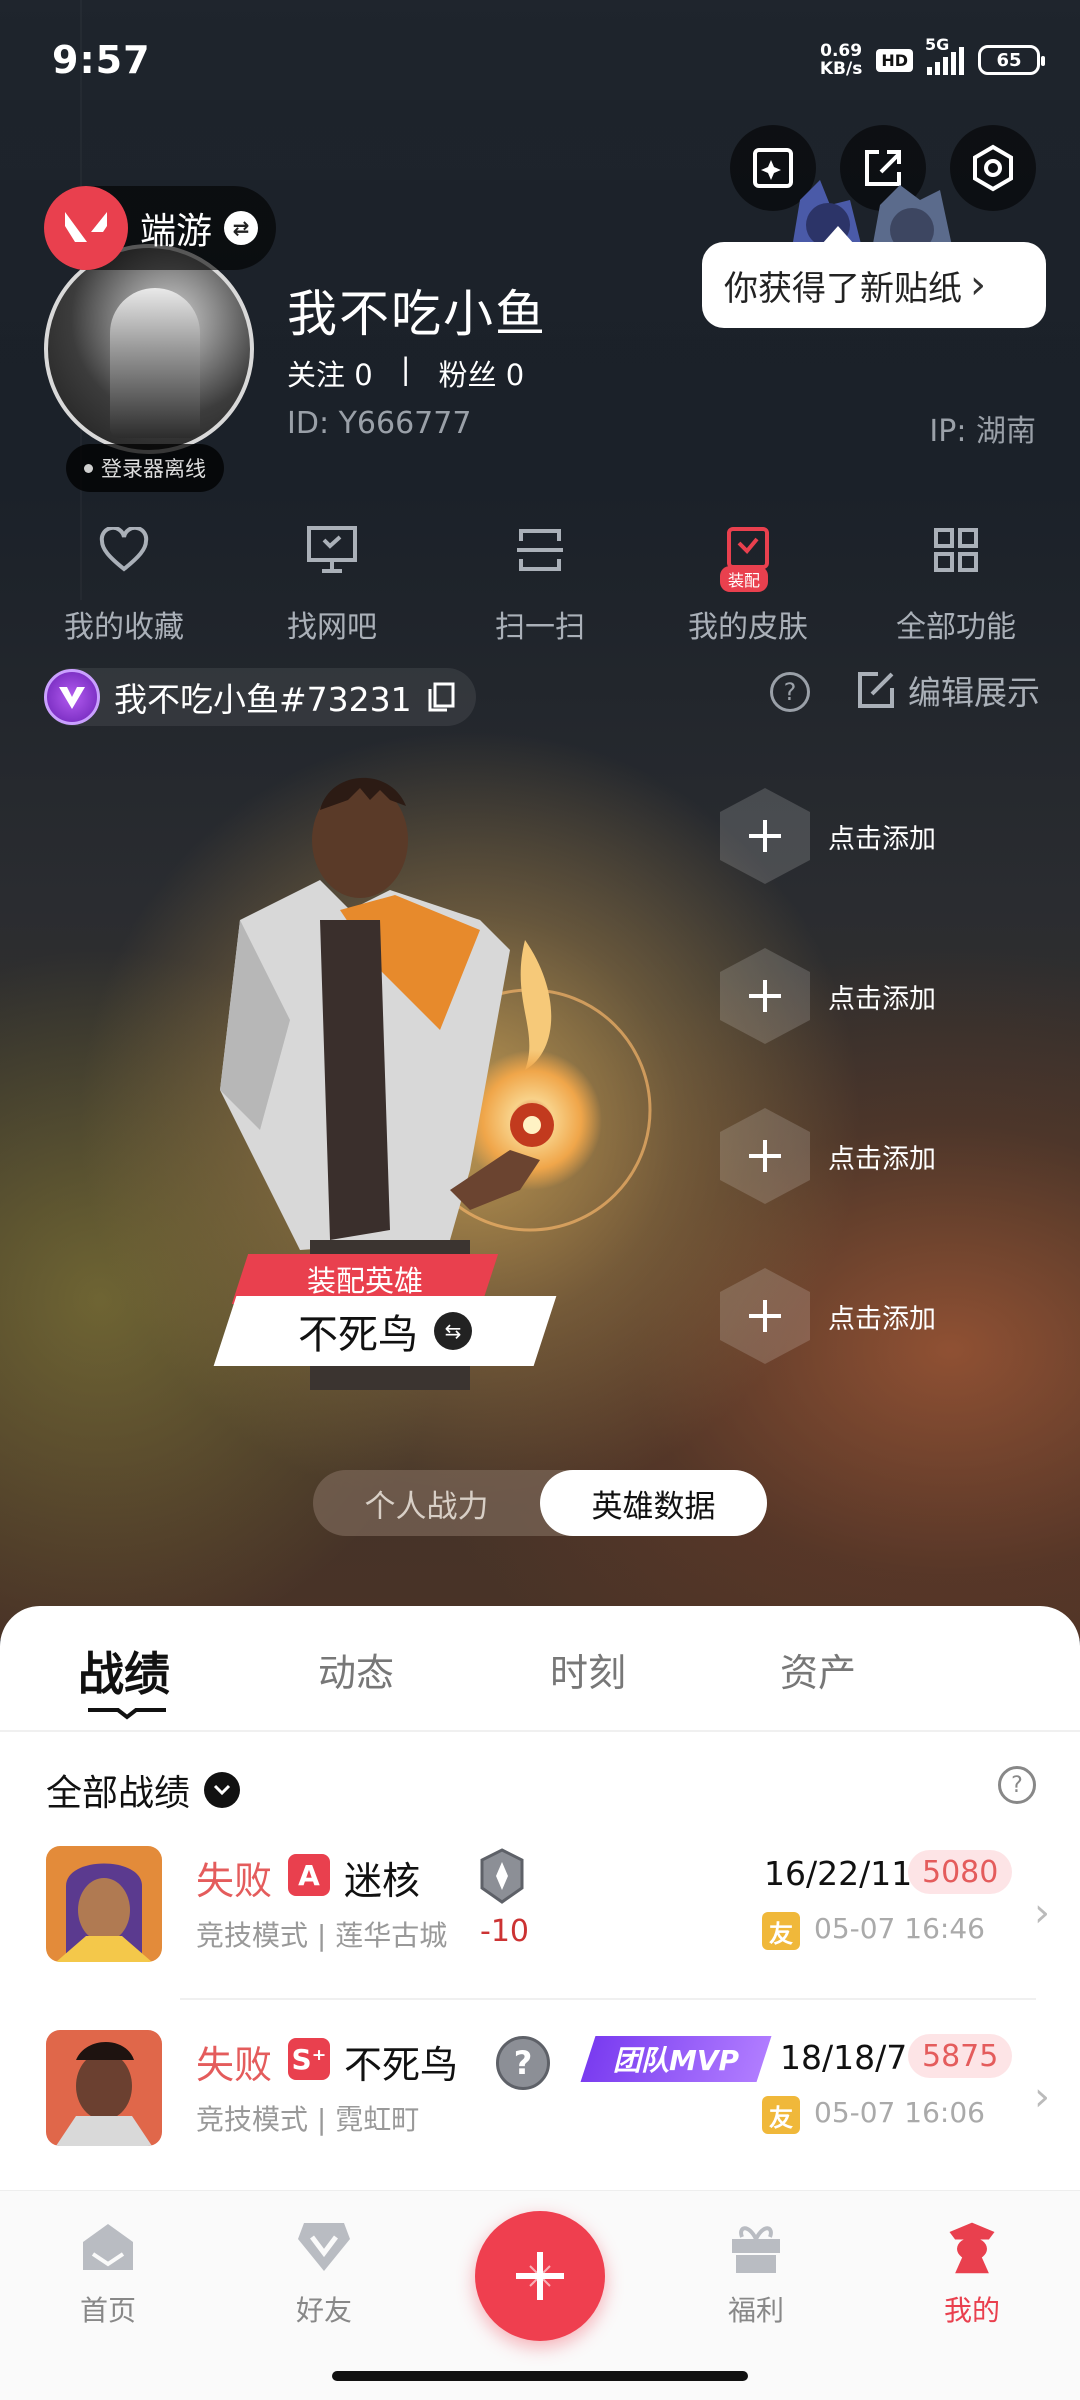  I want to click on quick-item-label: 全部功能, so click(956, 627).